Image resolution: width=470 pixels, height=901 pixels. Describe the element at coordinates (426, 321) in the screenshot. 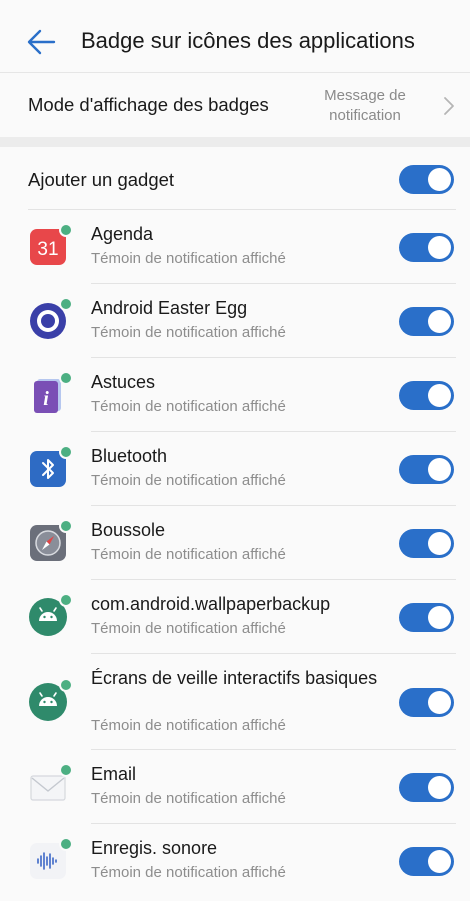

I see `android-easter-egg-toggle` at that location.